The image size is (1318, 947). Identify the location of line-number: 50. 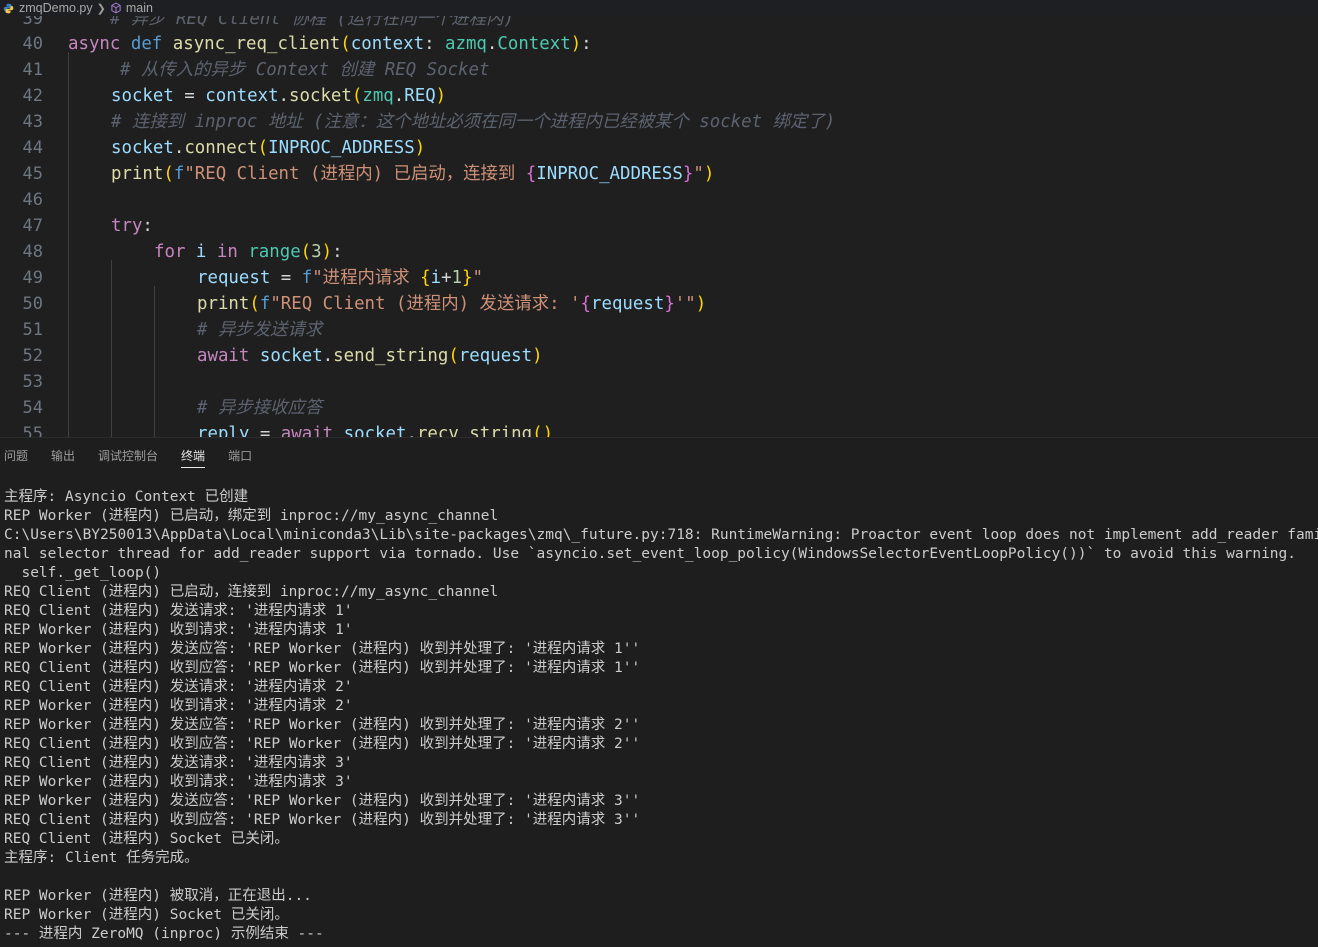
(32, 304).